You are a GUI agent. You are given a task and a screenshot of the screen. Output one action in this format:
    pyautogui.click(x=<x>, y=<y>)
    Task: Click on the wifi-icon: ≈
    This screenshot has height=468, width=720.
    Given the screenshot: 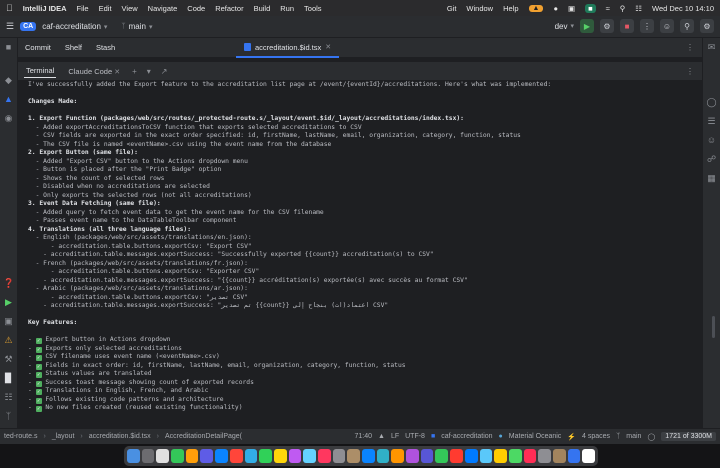 What is the action you would take?
    pyautogui.click(x=608, y=8)
    